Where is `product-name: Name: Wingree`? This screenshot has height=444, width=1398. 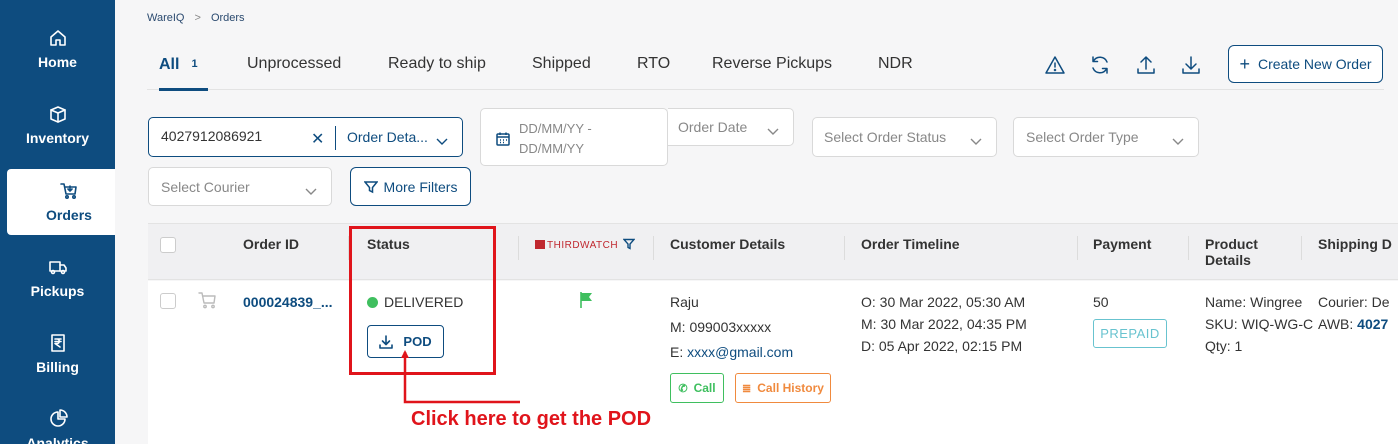 product-name: Name: Wingree is located at coordinates (1254, 302).